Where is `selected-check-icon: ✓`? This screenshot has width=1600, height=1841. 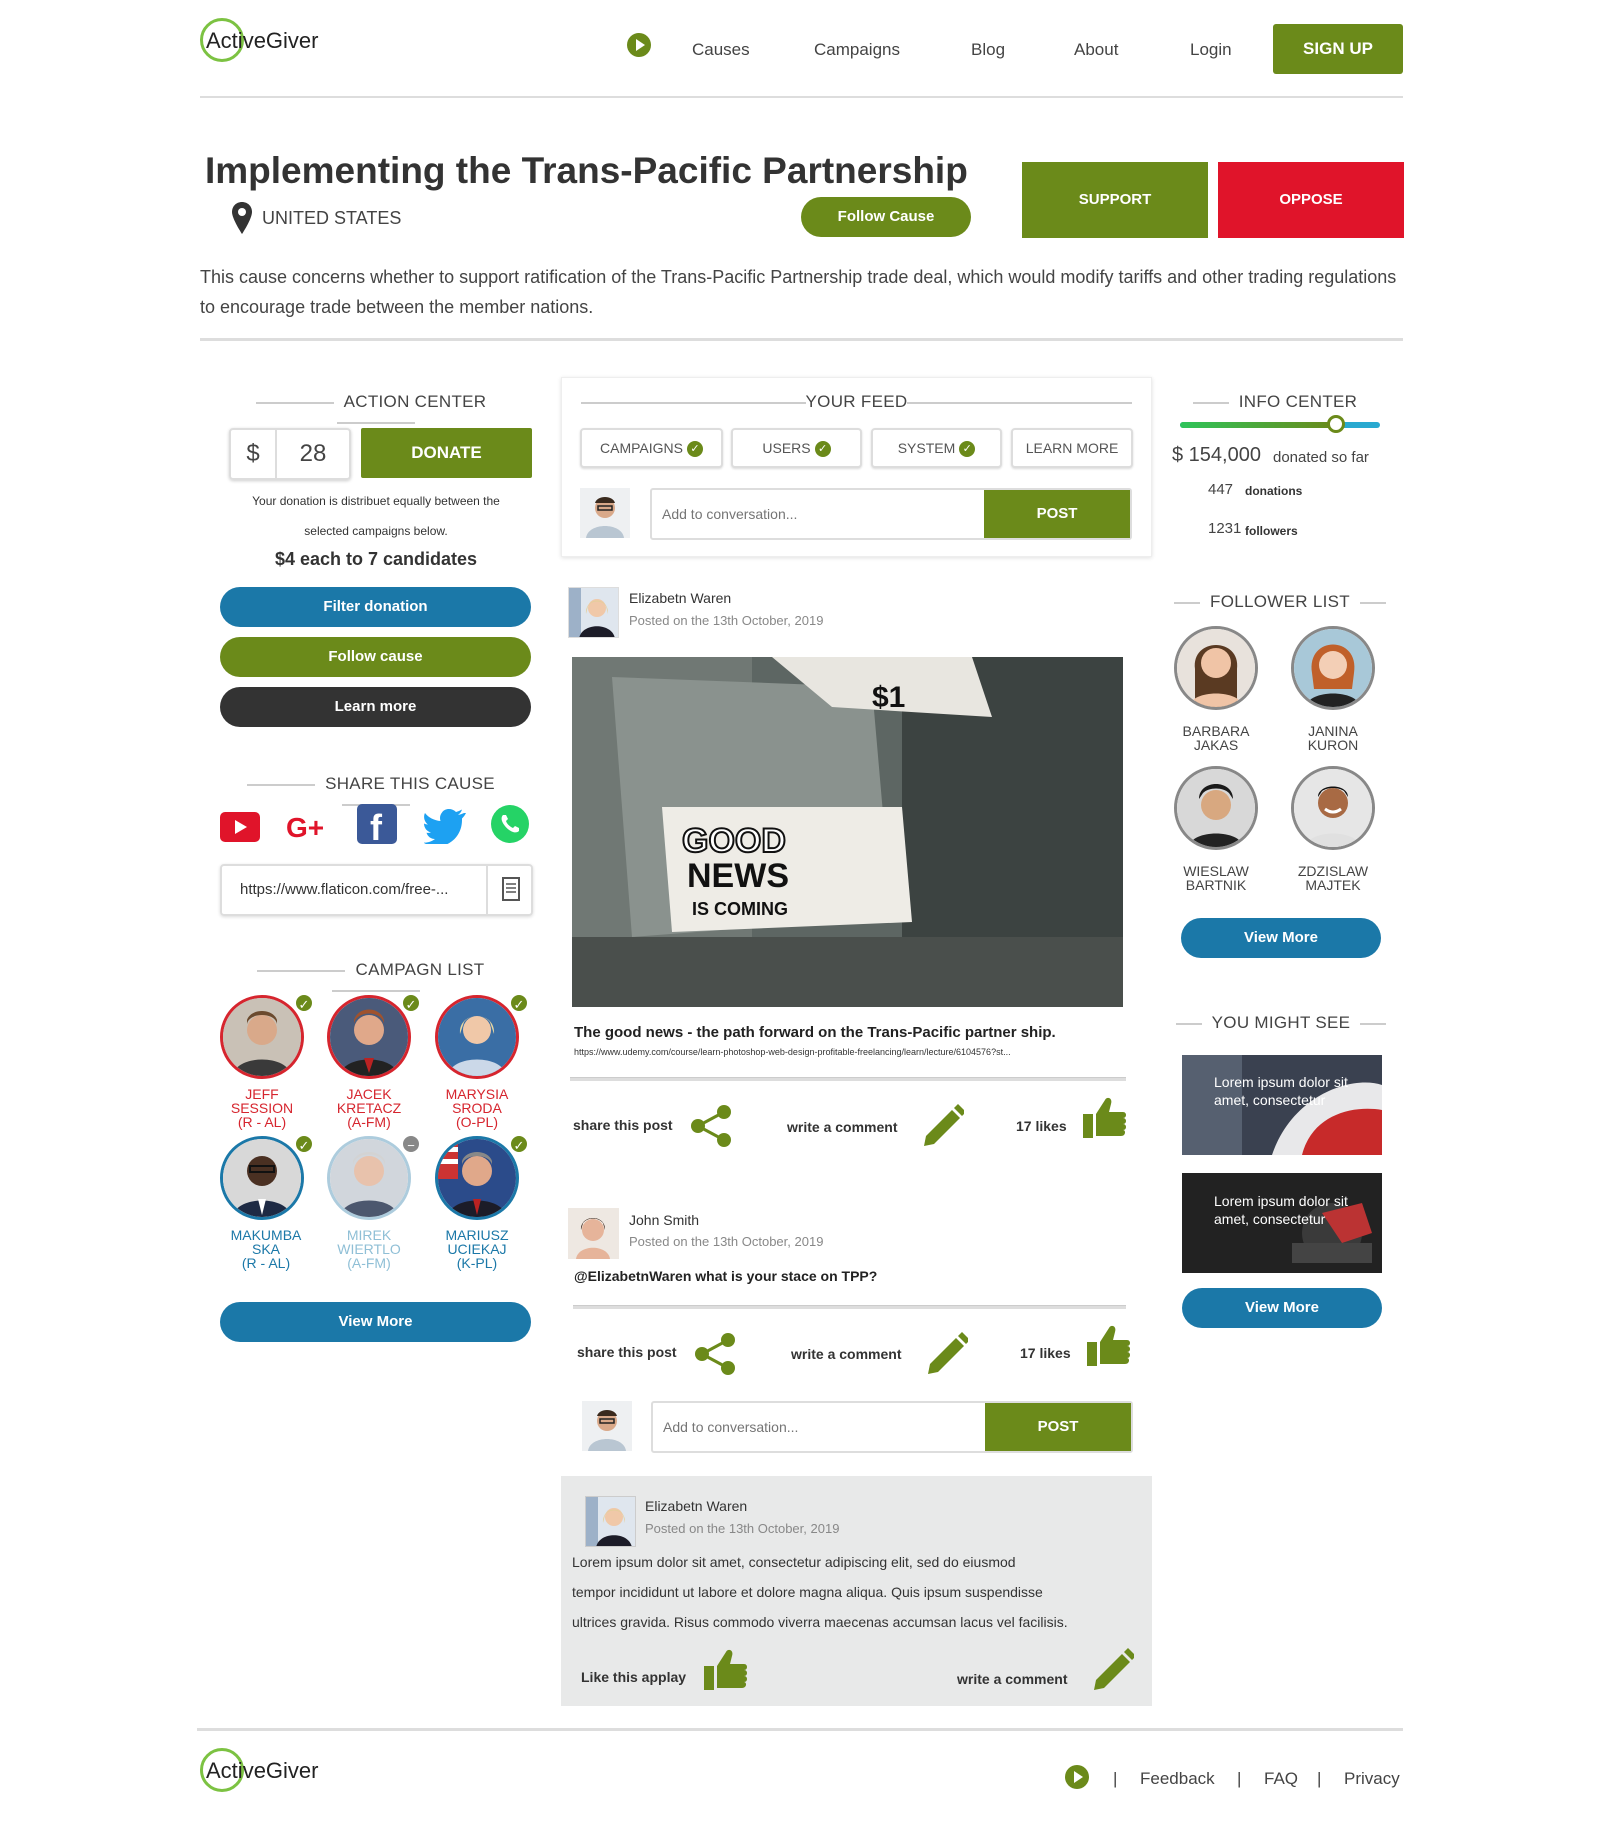
selected-check-icon: ✓ is located at coordinates (304, 1003).